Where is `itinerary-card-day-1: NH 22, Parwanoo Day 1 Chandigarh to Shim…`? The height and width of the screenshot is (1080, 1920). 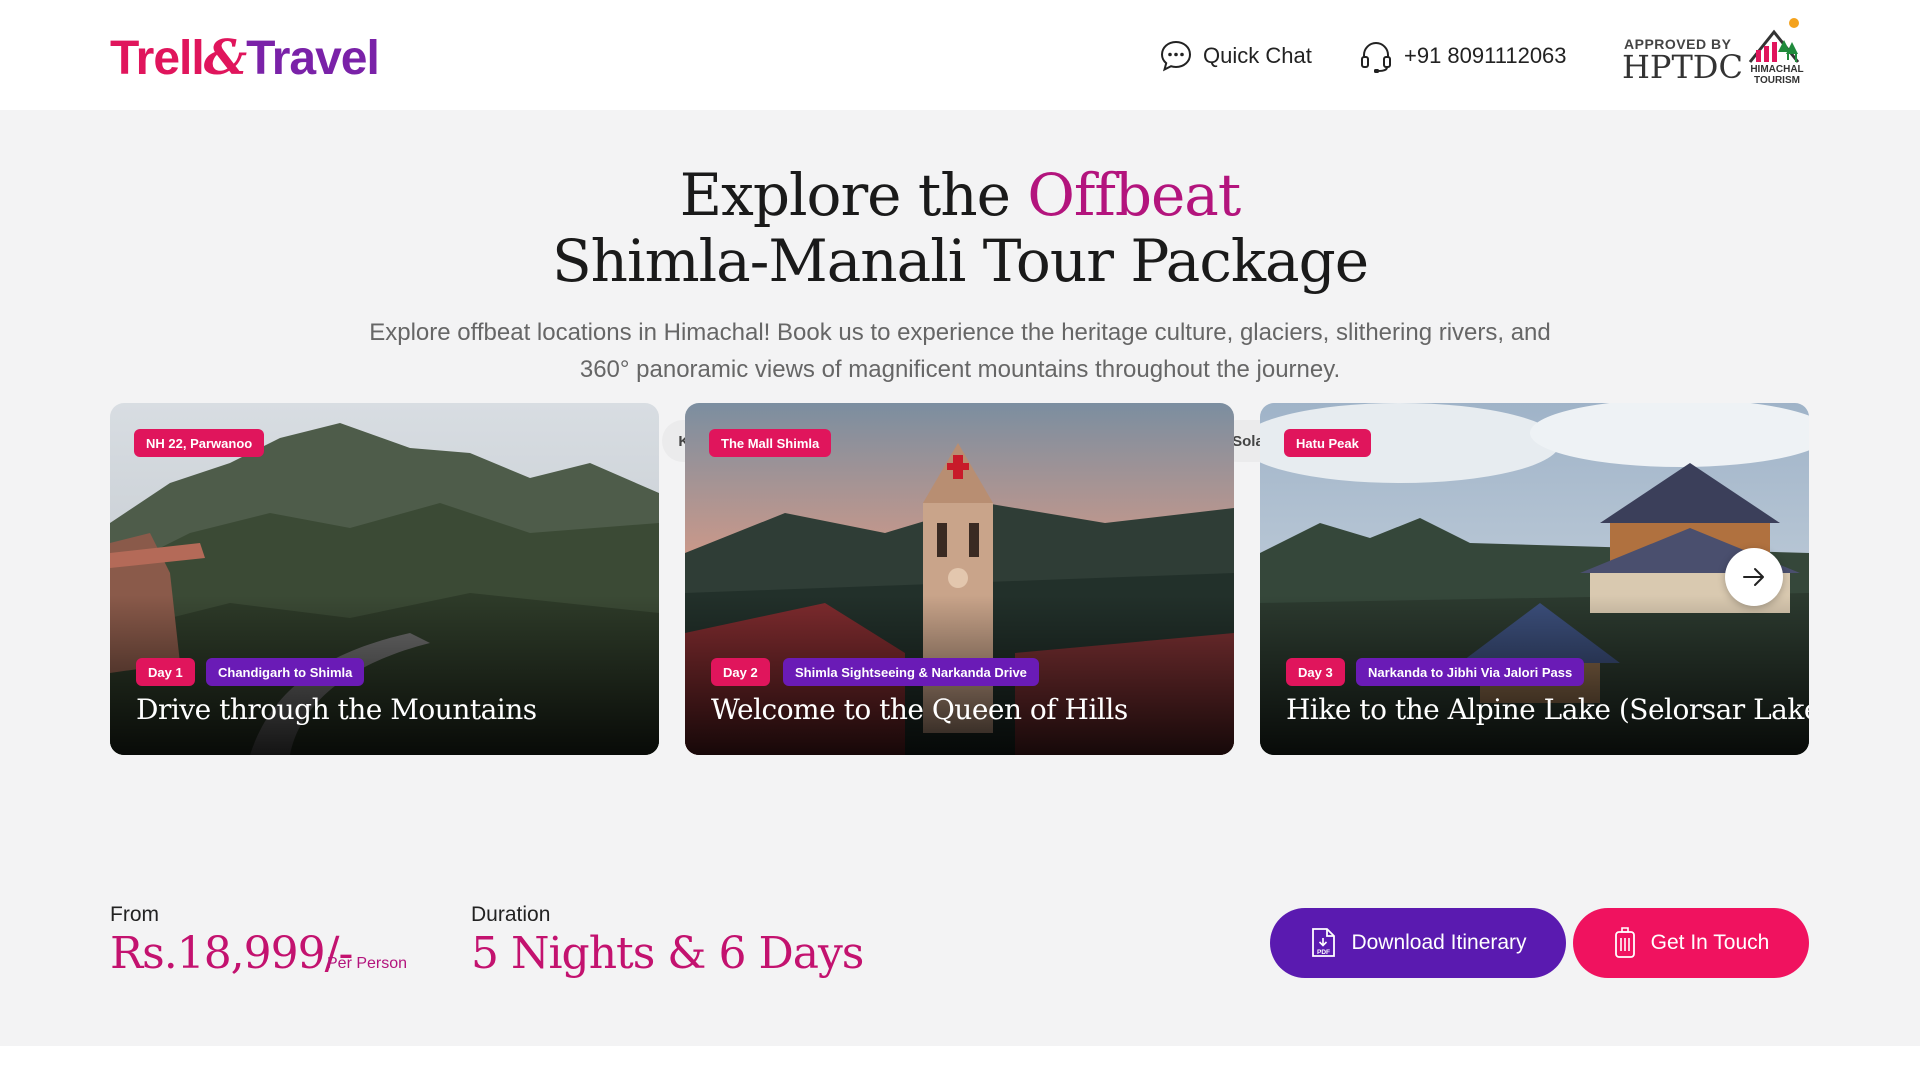 itinerary-card-day-1: NH 22, Parwanoo Day 1 Chandigarh to Shim… is located at coordinates (384, 579).